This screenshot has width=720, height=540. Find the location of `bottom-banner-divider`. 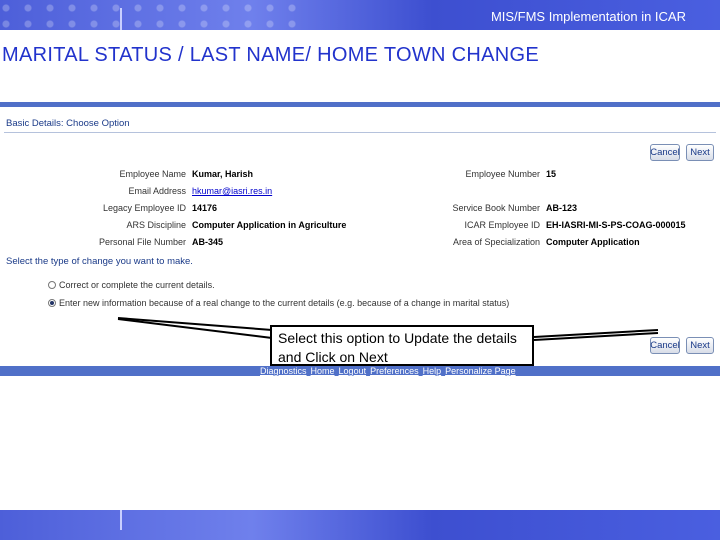

bottom-banner-divider is located at coordinates (121, 520).